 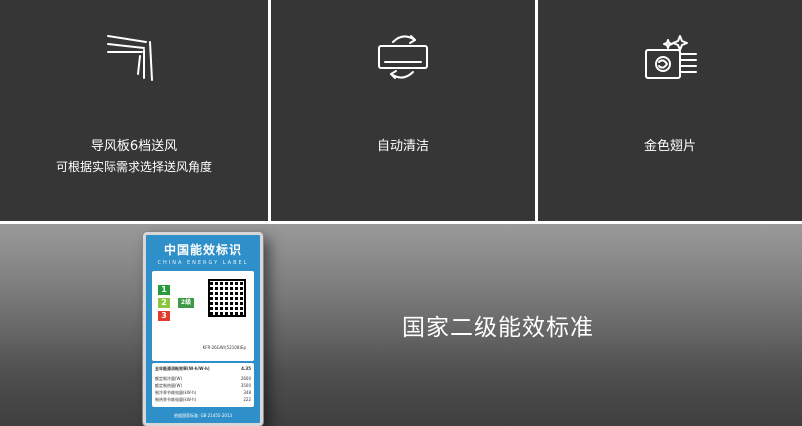 I want to click on feature-title: 金色翅片, so click(x=669, y=146).